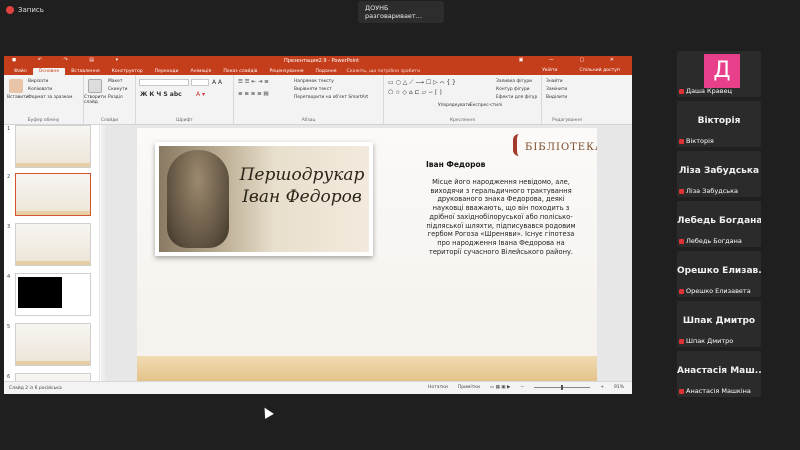 This screenshot has width=800, height=450. I want to click on participant-label: Лебедь Богдана, so click(714, 241).